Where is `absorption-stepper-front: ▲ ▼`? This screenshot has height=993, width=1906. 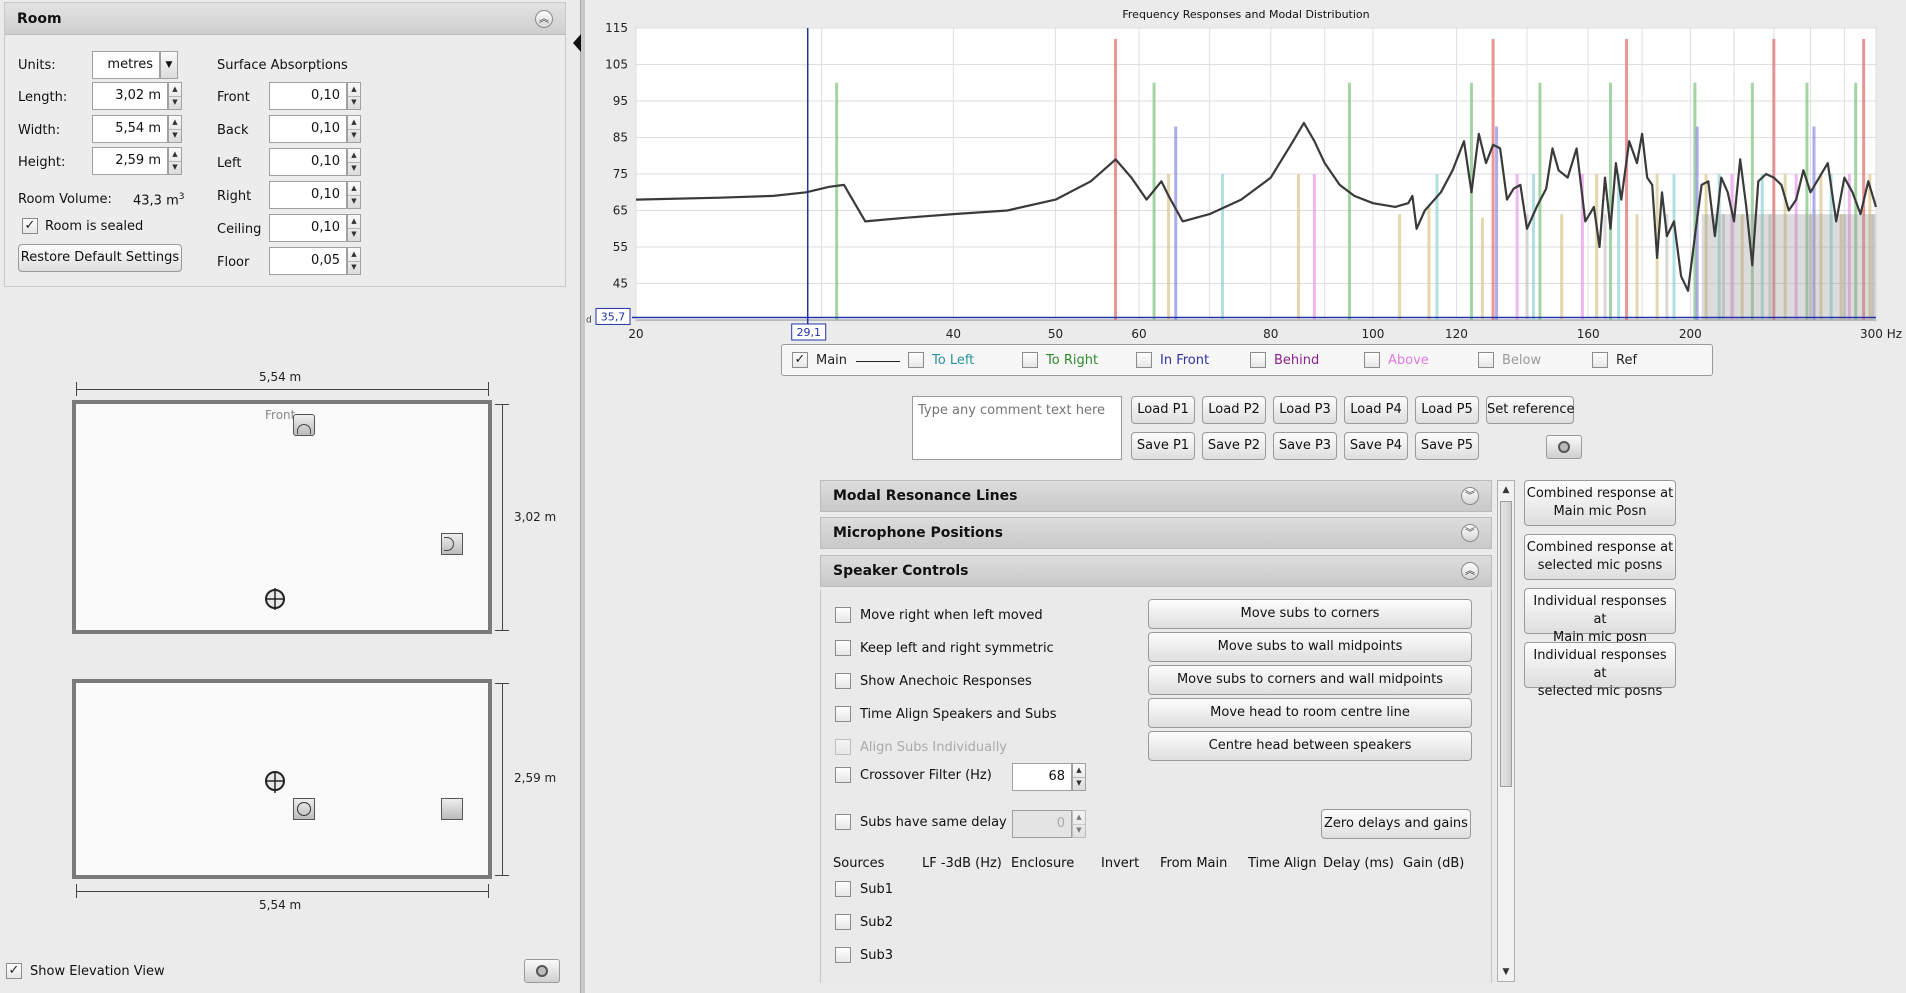 absorption-stepper-front: ▲ ▼ is located at coordinates (354, 96).